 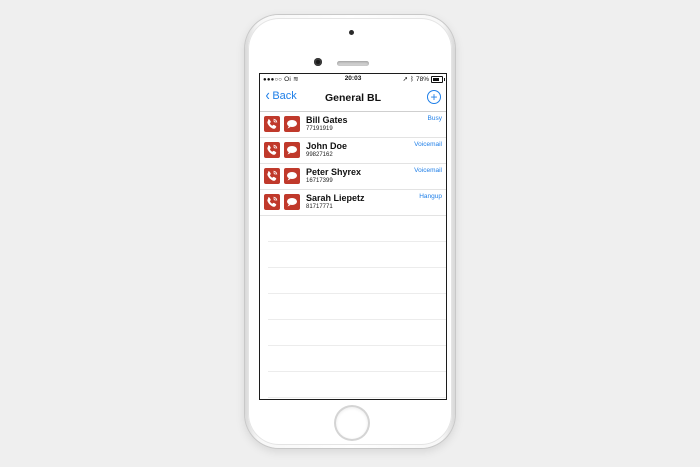 What do you see at coordinates (353, 125) in the screenshot?
I see `list-item: Bill Gates 77191919 Busy` at bounding box center [353, 125].